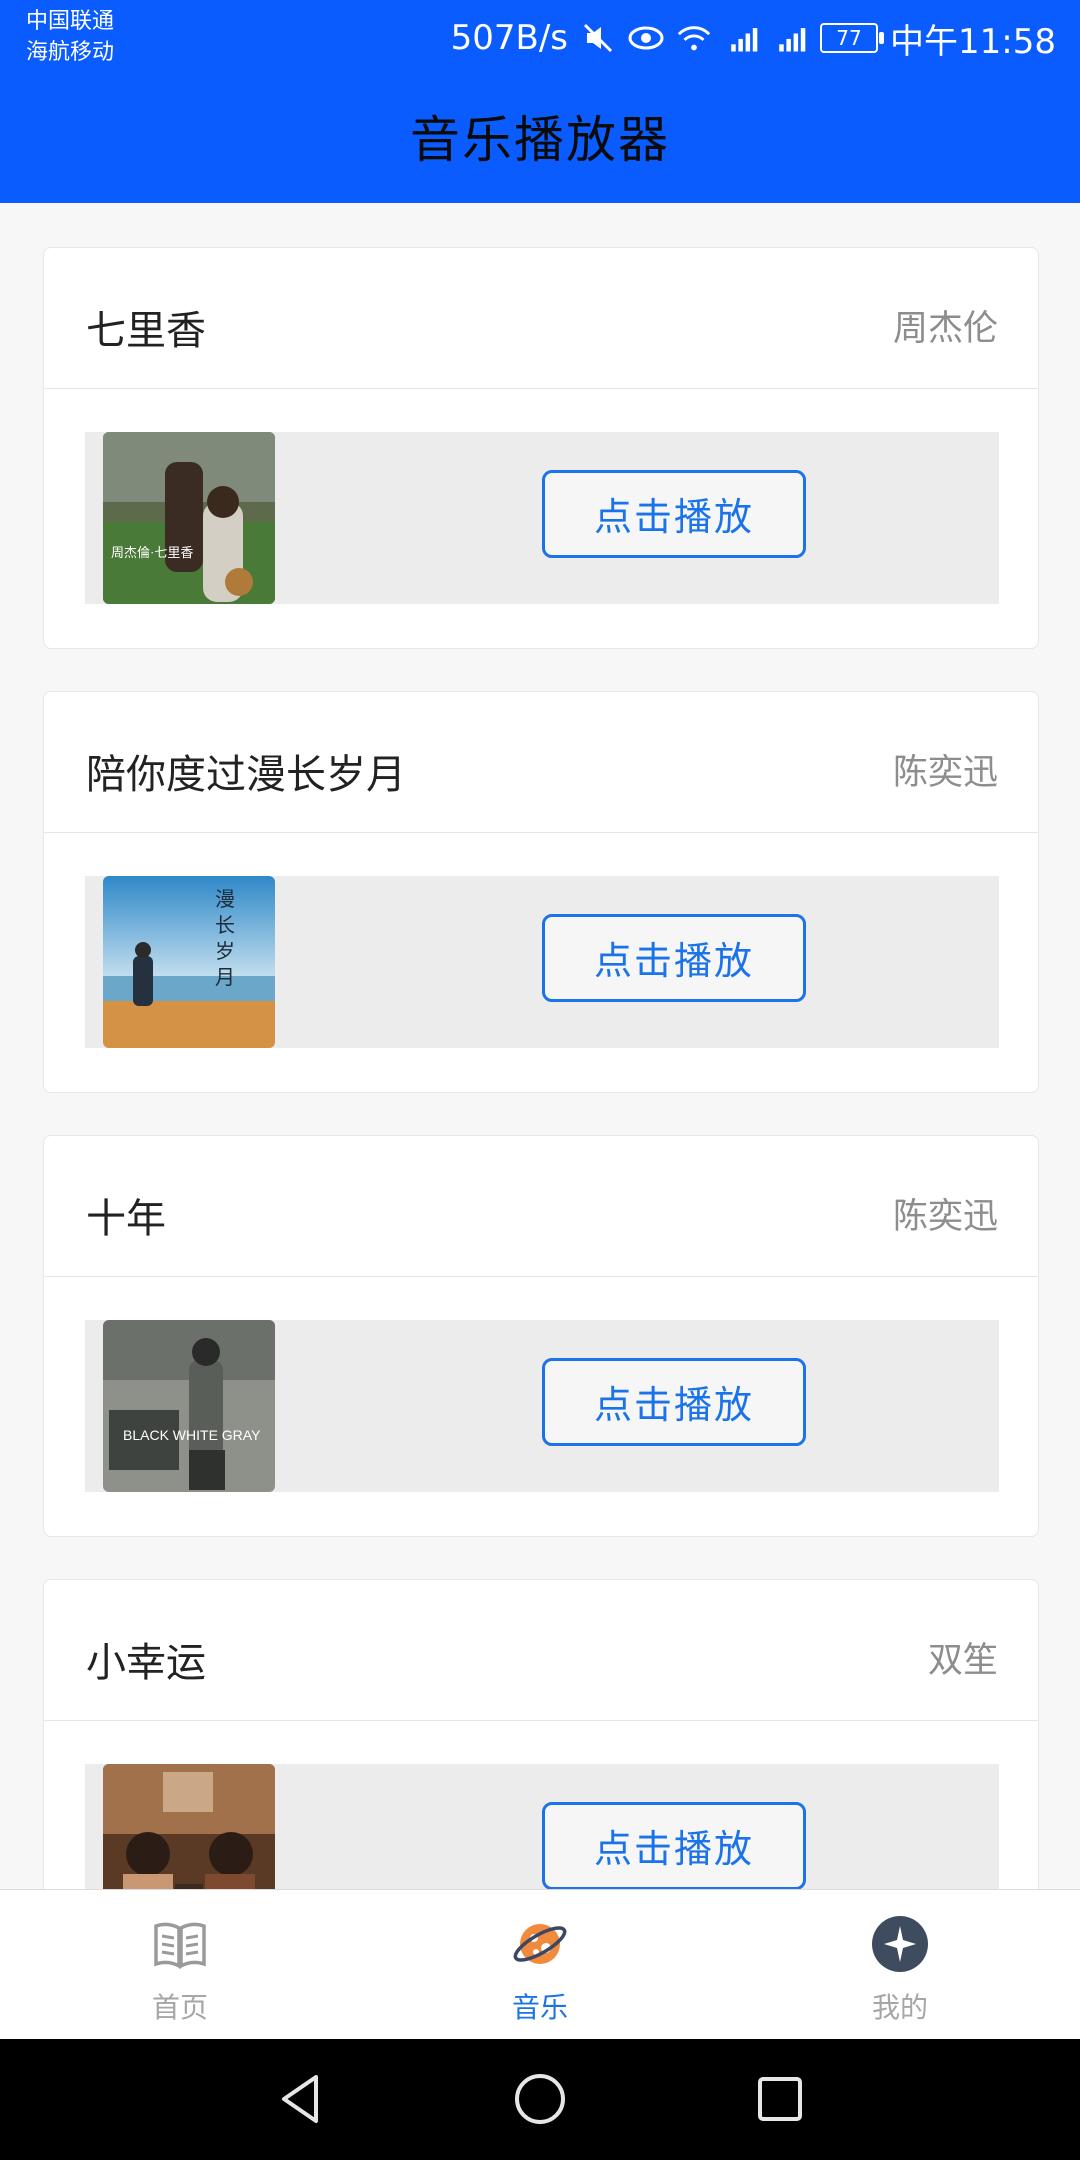 Image resolution: width=1080 pixels, height=2160 pixels. I want to click on signal-2g-icon, so click(790, 38).